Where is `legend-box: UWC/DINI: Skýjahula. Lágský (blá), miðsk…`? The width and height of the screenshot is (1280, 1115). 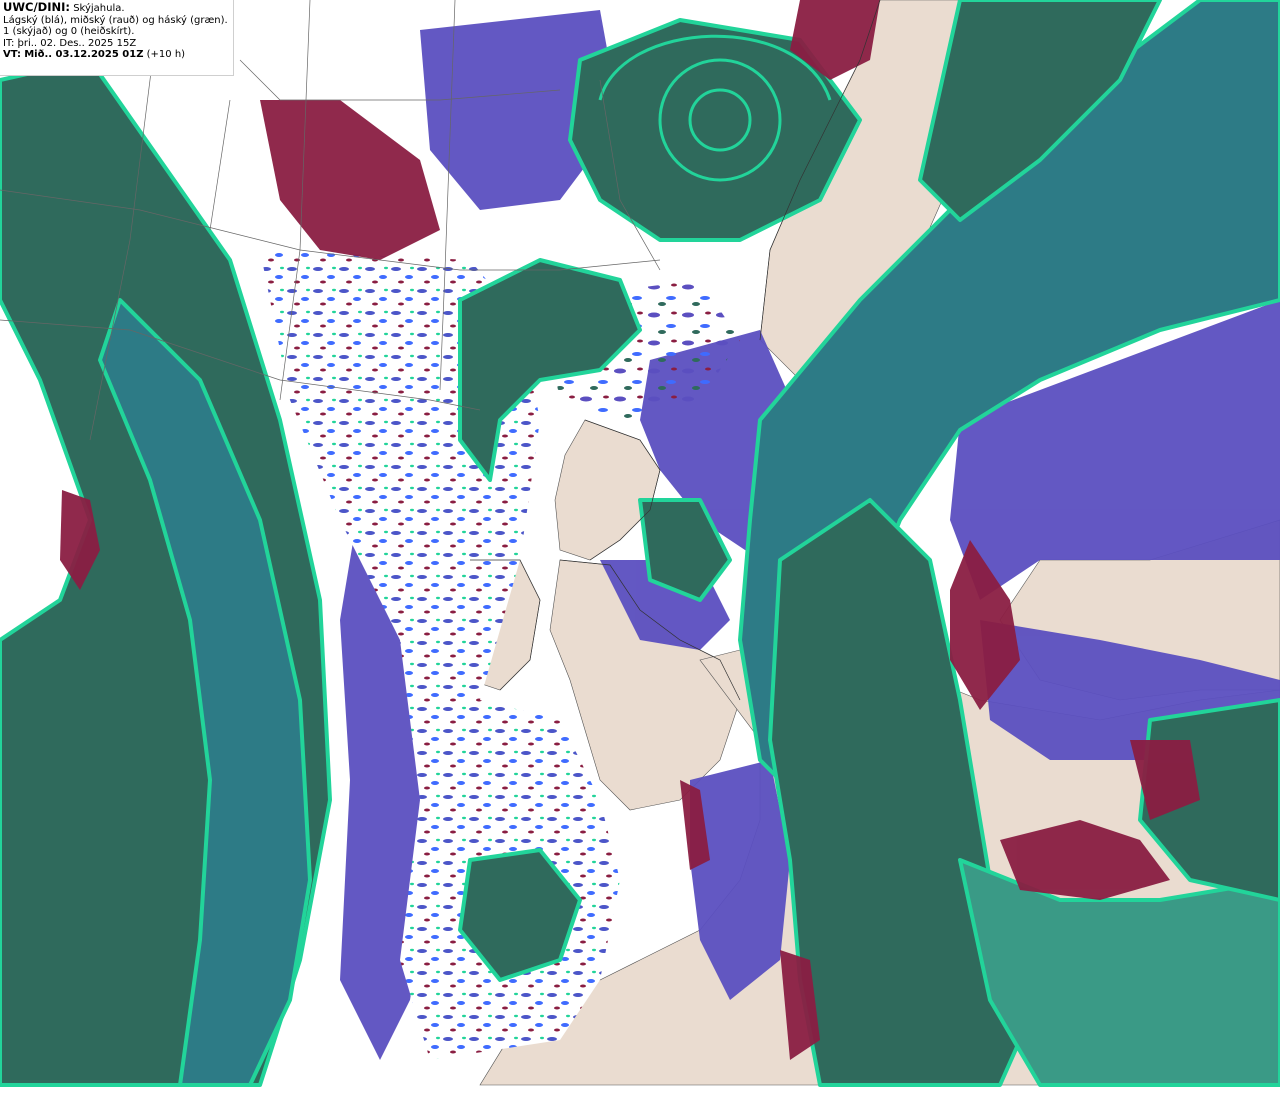
legend-box: UWC/DINI: Skýjahula. Lágský (blá), miðsk… is located at coordinates (117, 38).